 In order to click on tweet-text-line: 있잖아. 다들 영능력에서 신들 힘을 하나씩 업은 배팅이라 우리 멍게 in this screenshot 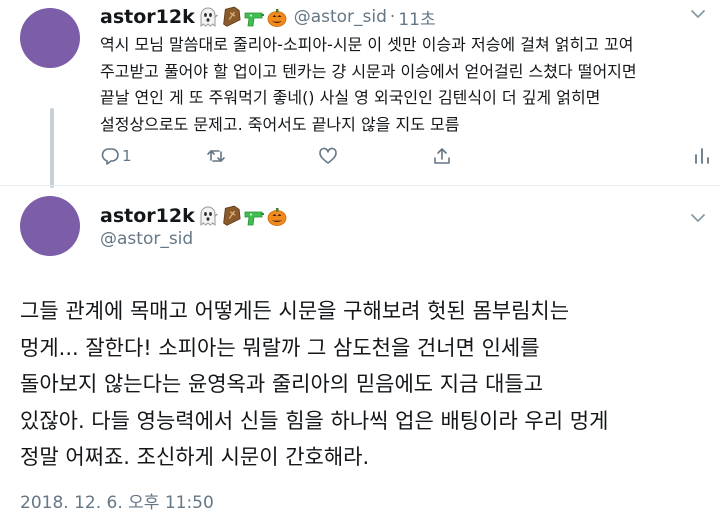, I will do `click(314, 420)`.